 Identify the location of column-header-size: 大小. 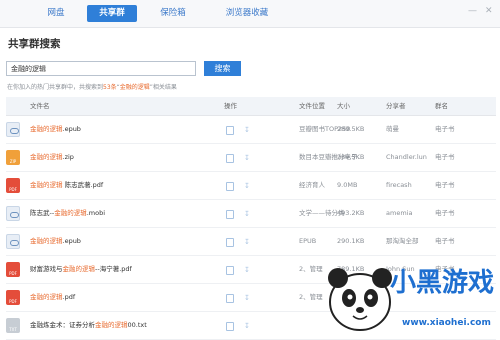
(343, 106).